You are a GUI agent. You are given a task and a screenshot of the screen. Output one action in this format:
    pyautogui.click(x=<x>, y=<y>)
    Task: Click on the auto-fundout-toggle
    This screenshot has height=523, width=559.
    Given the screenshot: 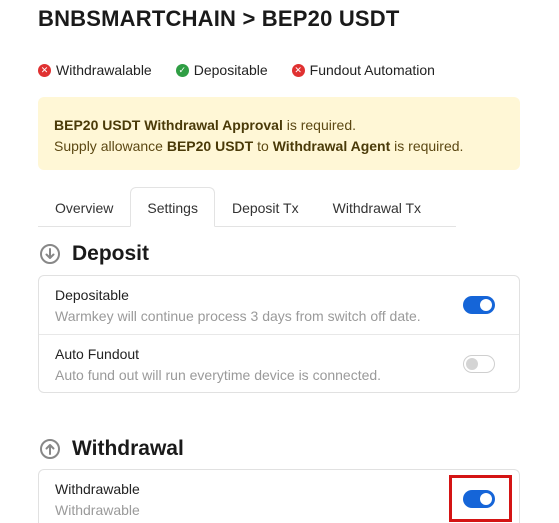 What is the action you would take?
    pyautogui.click(x=479, y=363)
    